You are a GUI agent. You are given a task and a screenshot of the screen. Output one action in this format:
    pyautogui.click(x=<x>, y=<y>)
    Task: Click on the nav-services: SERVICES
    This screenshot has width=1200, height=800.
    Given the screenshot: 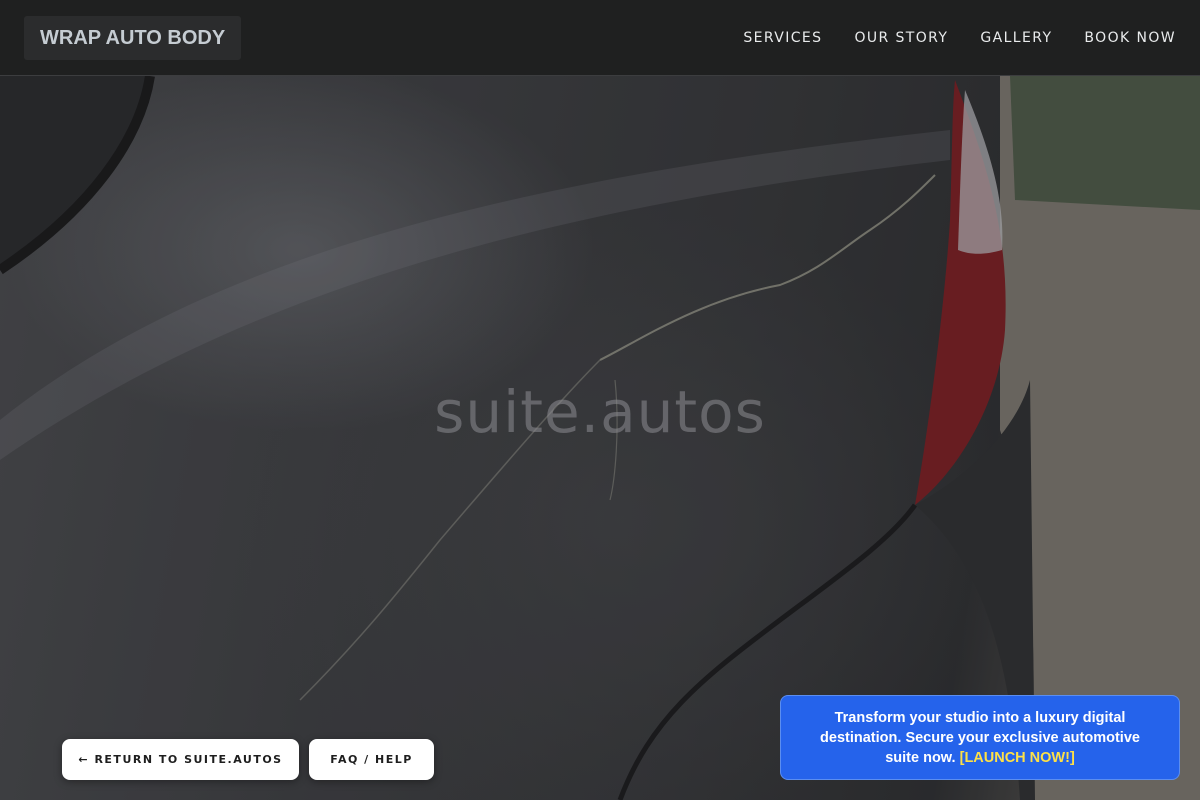 What is the action you would take?
    pyautogui.click(x=782, y=38)
    